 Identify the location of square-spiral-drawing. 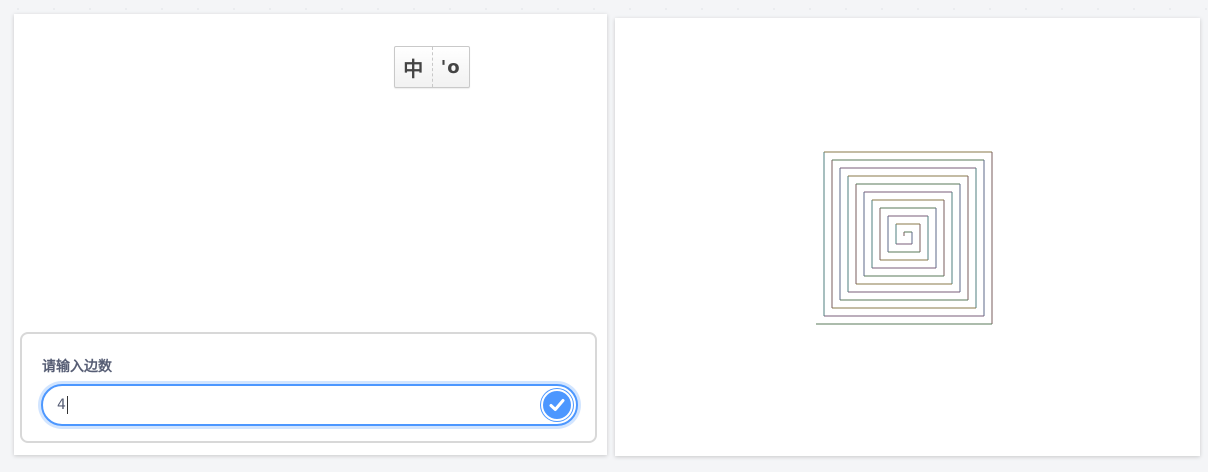
(904, 238).